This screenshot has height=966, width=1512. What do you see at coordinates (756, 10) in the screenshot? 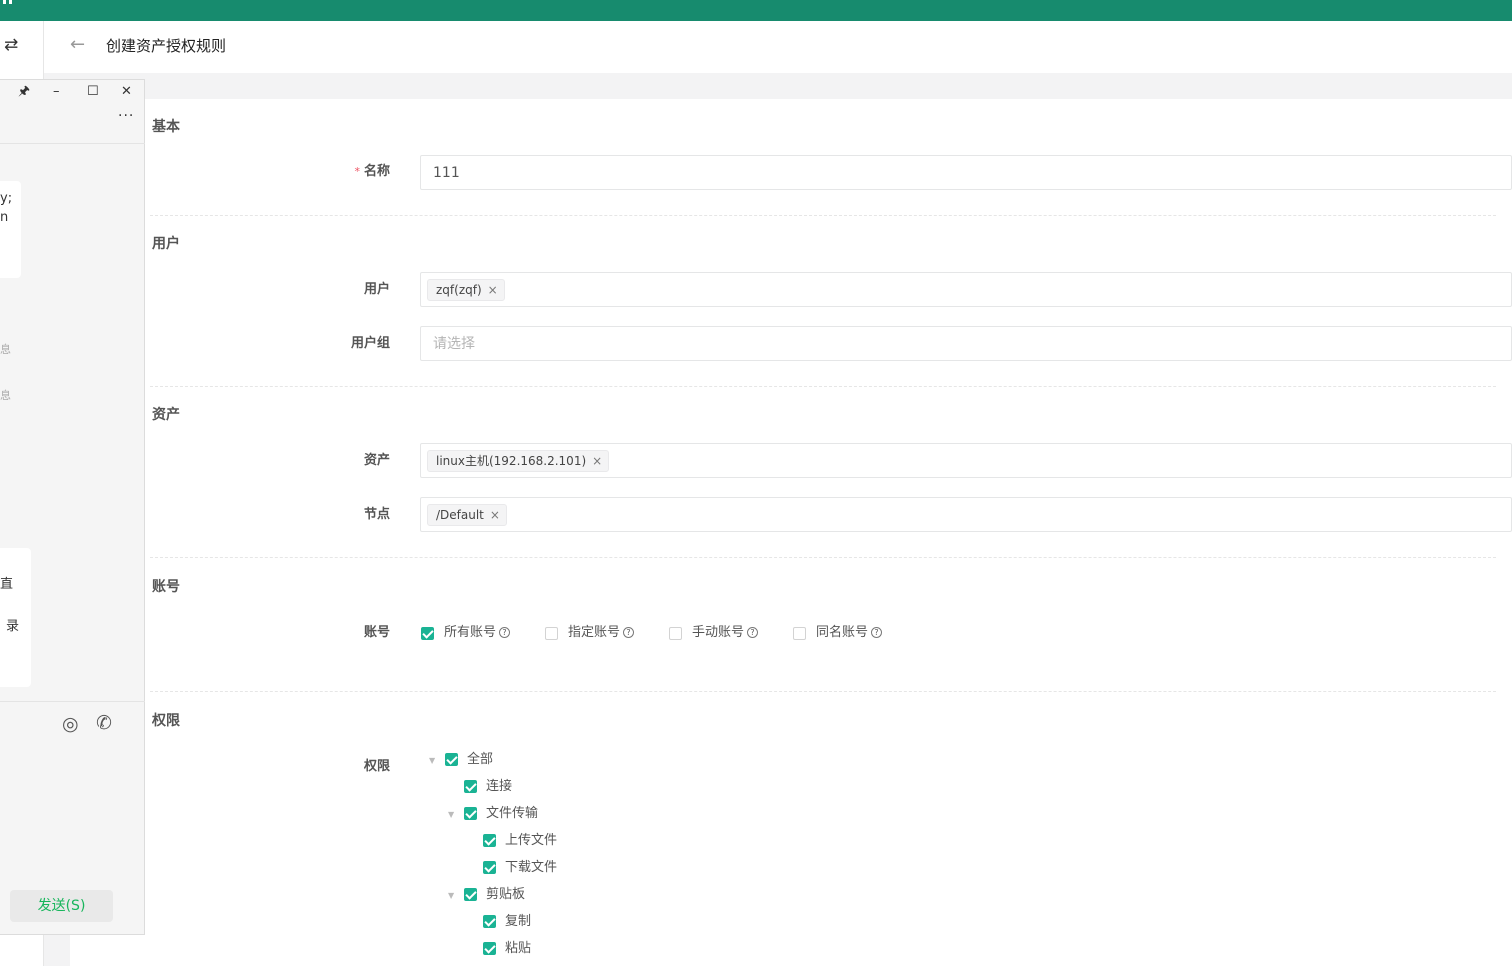
I see `app-top-bar` at bounding box center [756, 10].